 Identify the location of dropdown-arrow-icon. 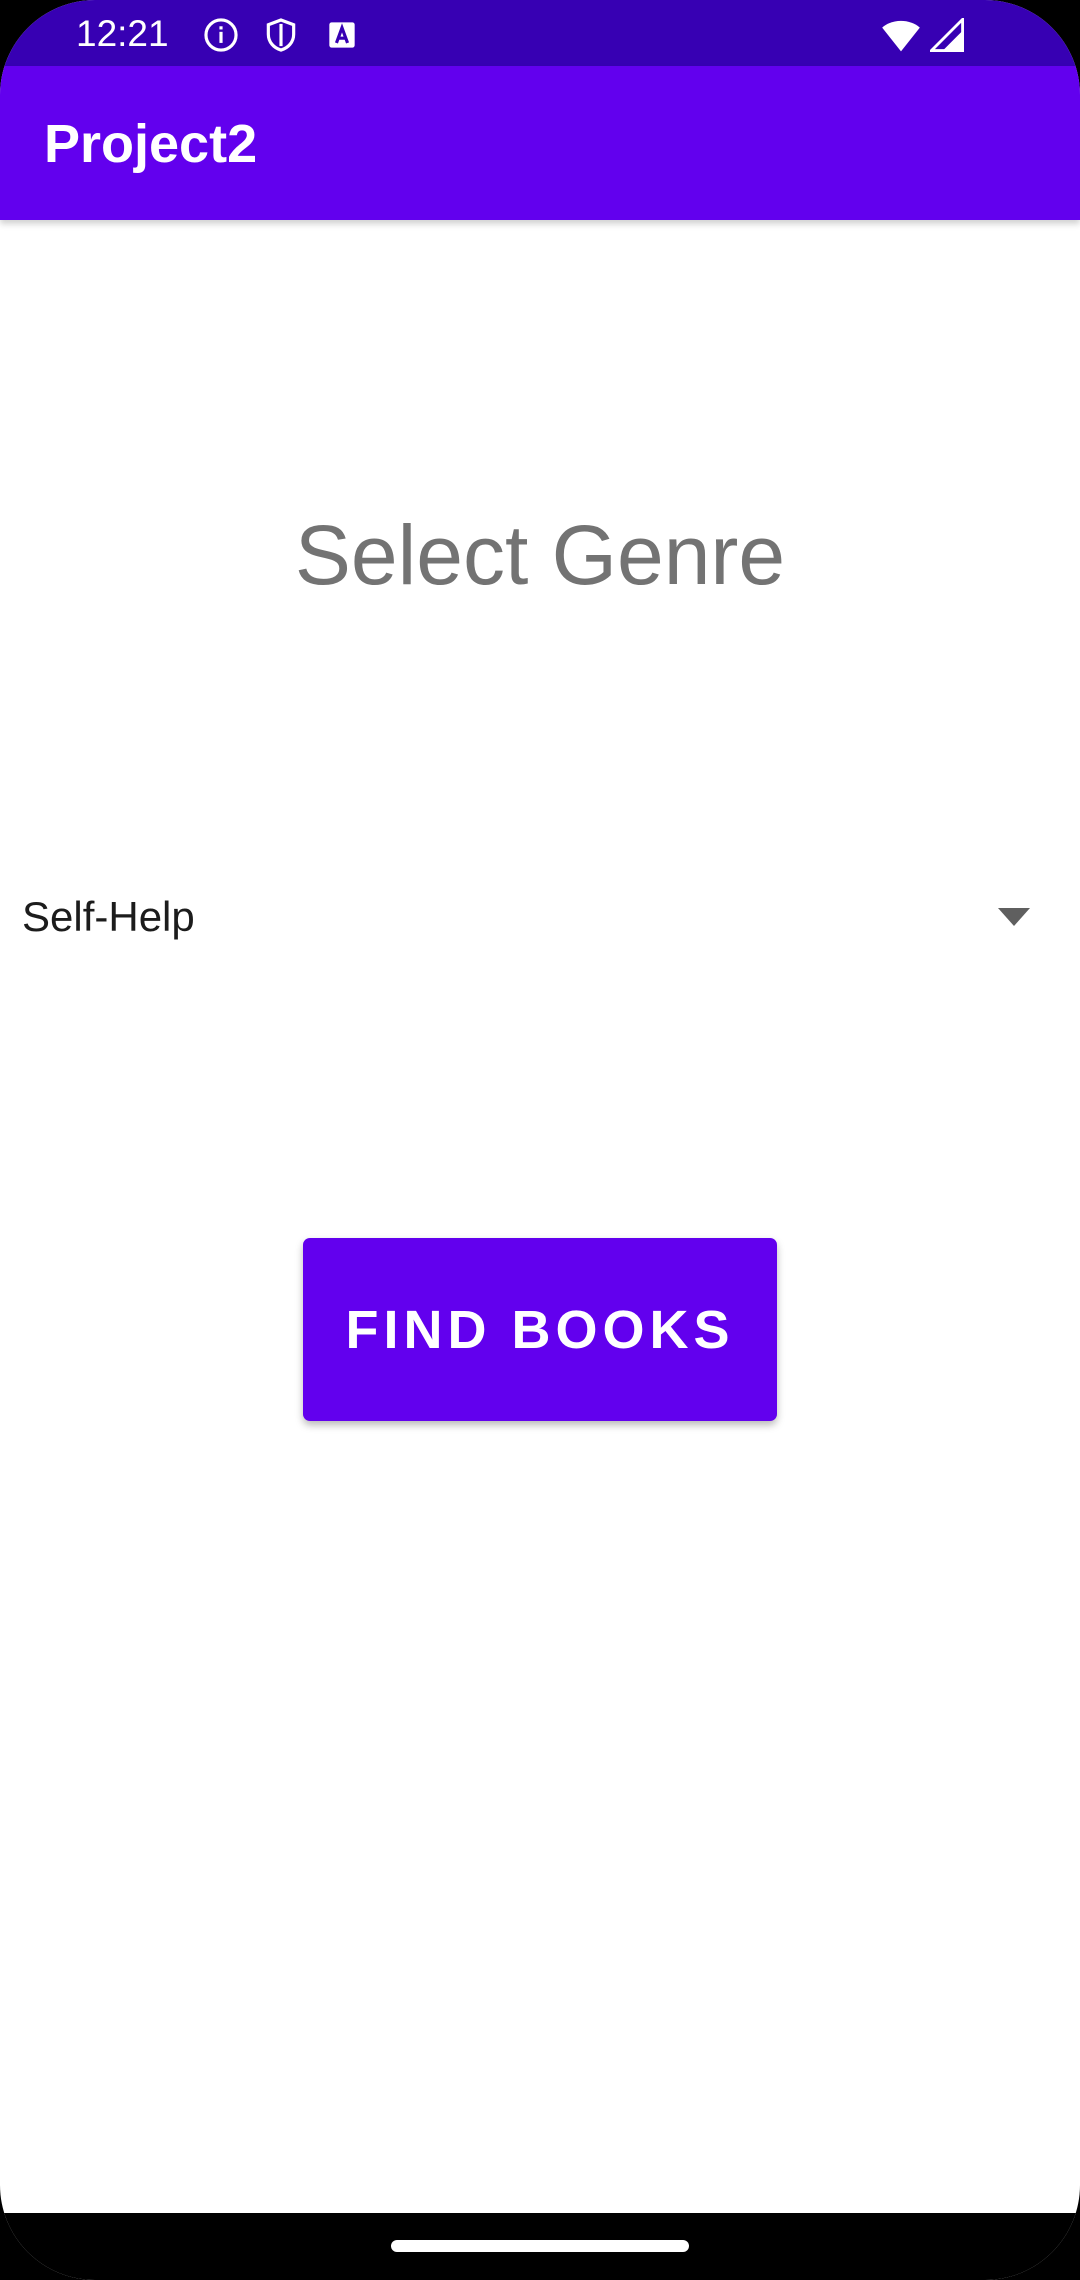
(1014, 917).